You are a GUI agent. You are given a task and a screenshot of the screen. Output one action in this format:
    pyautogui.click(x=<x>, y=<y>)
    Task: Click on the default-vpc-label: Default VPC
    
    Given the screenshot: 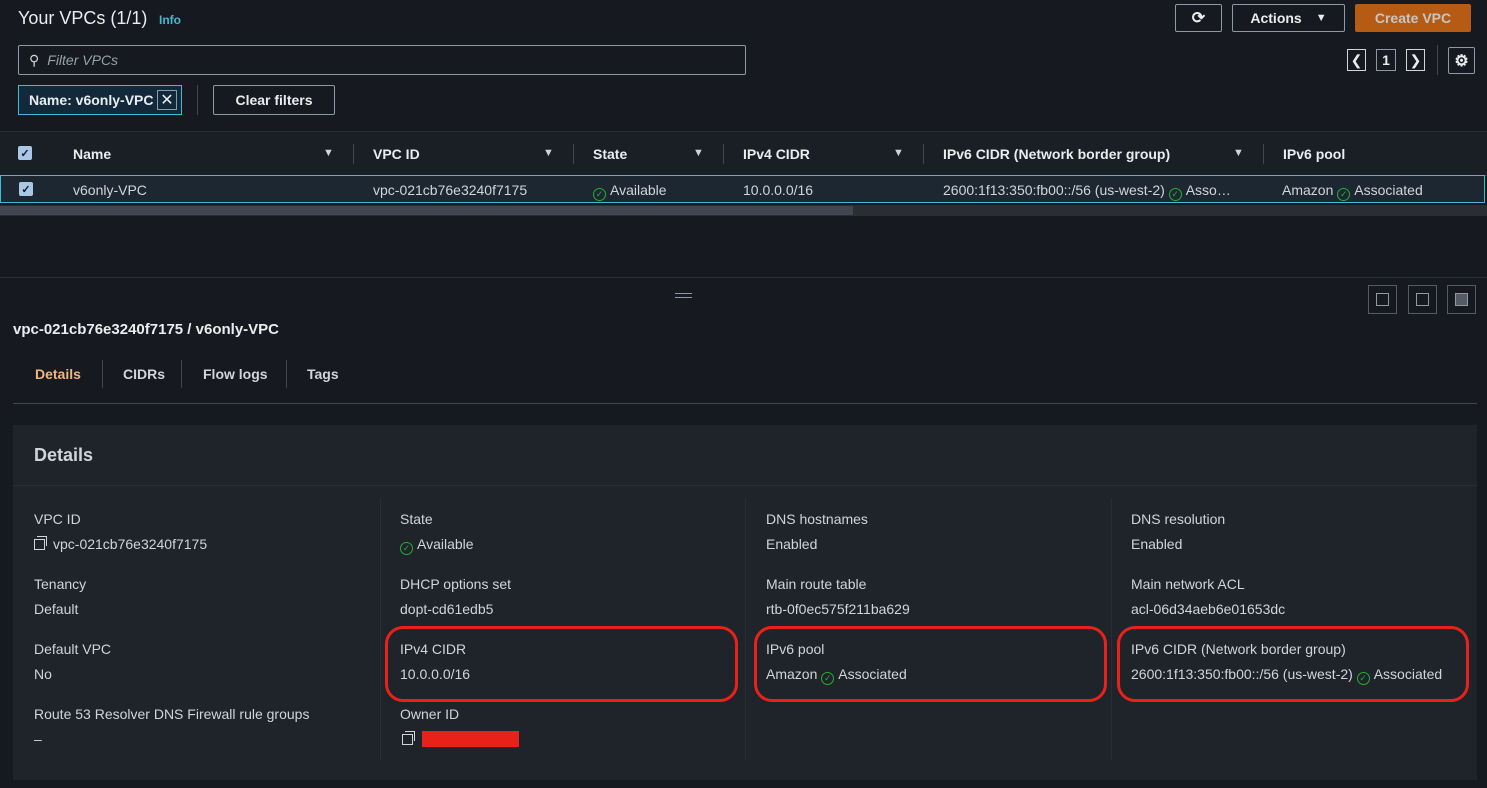 What is the action you would take?
    pyautogui.click(x=73, y=649)
    